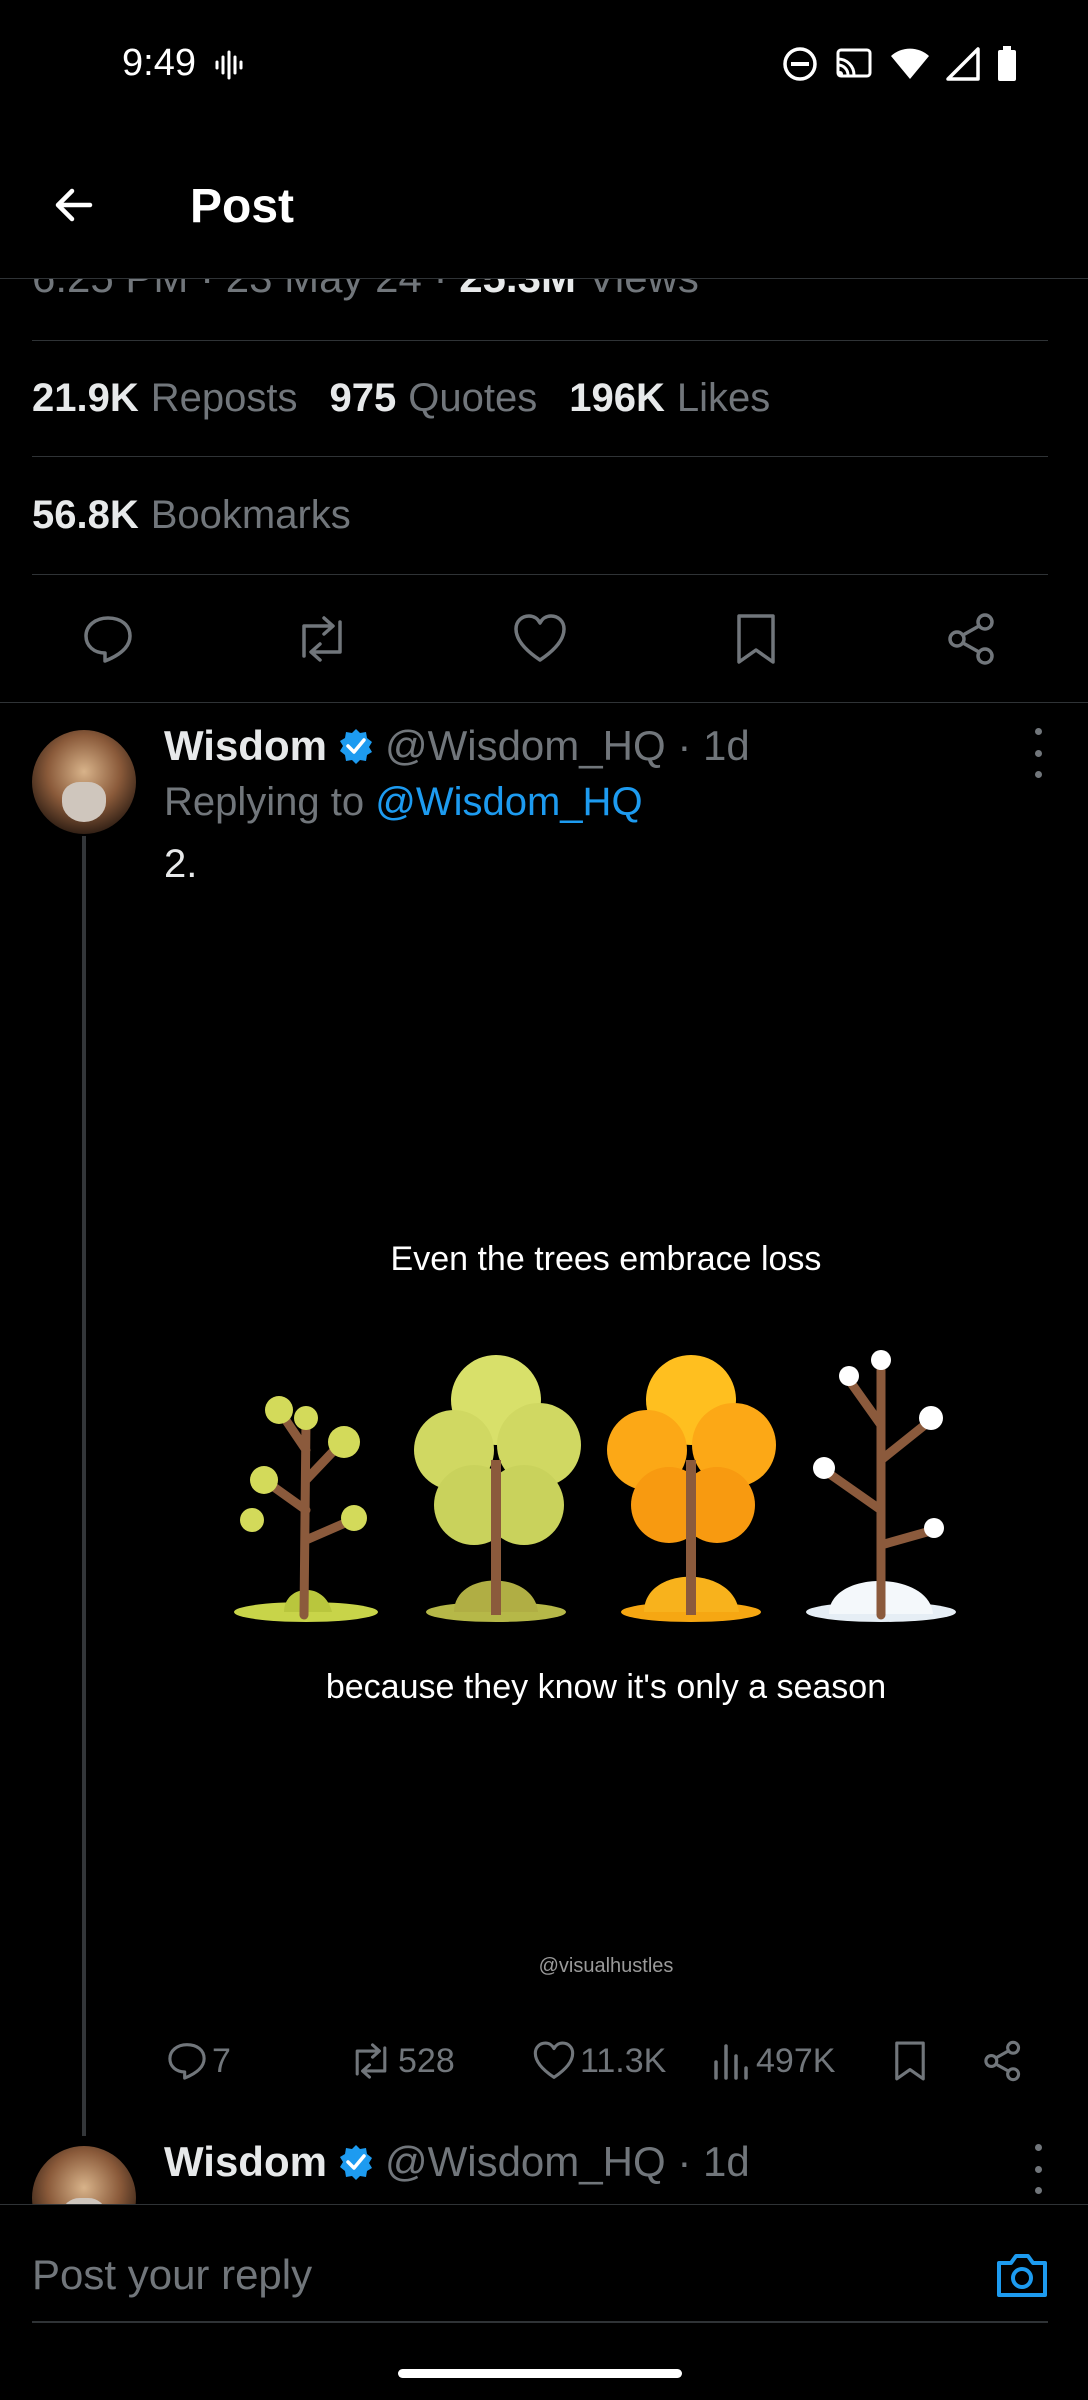 This screenshot has width=1088, height=2400. I want to click on bookmarks-count: 56.8K, so click(85, 515).